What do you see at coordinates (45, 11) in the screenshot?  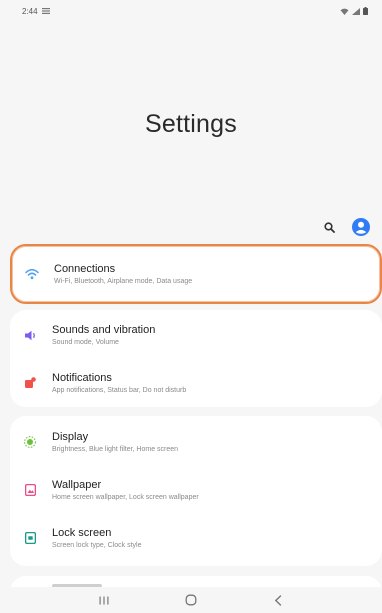 I see `notification-icon` at bounding box center [45, 11].